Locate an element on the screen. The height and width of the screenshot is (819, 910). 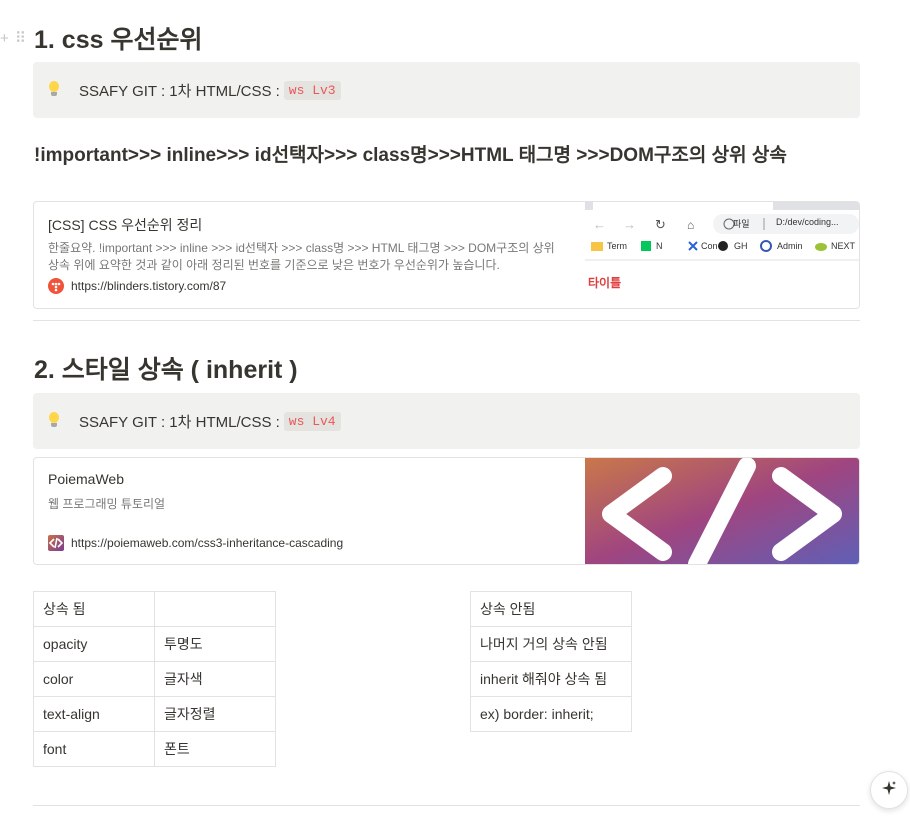
sparkle-icon is located at coordinates (889, 790).